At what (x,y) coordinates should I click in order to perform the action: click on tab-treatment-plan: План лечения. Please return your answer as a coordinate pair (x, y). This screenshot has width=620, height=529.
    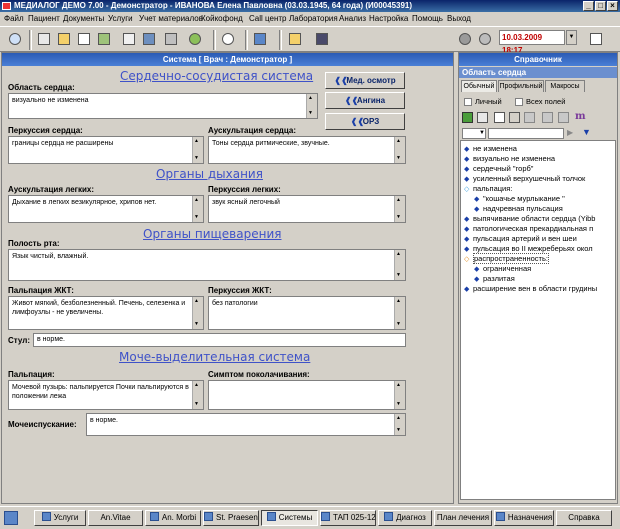
    Looking at the image, I should click on (463, 518).